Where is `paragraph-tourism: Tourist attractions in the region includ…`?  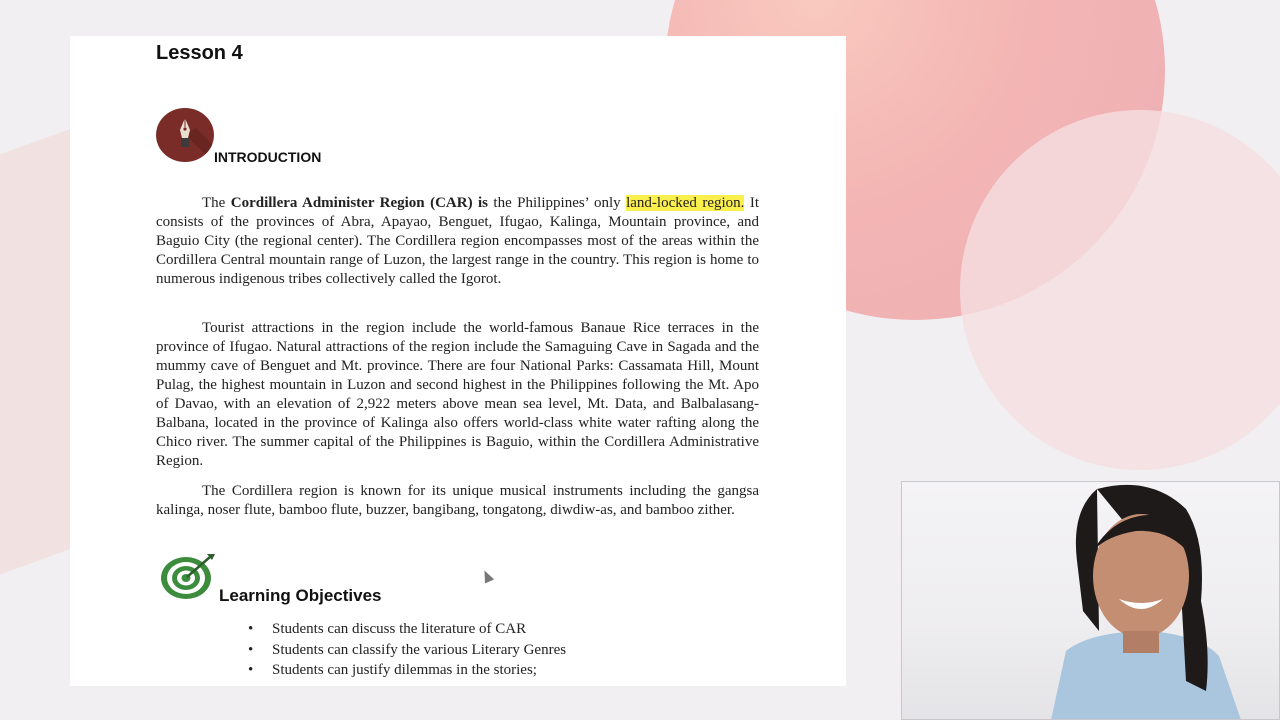 paragraph-tourism: Tourist attractions in the region includ… is located at coordinates (457, 394).